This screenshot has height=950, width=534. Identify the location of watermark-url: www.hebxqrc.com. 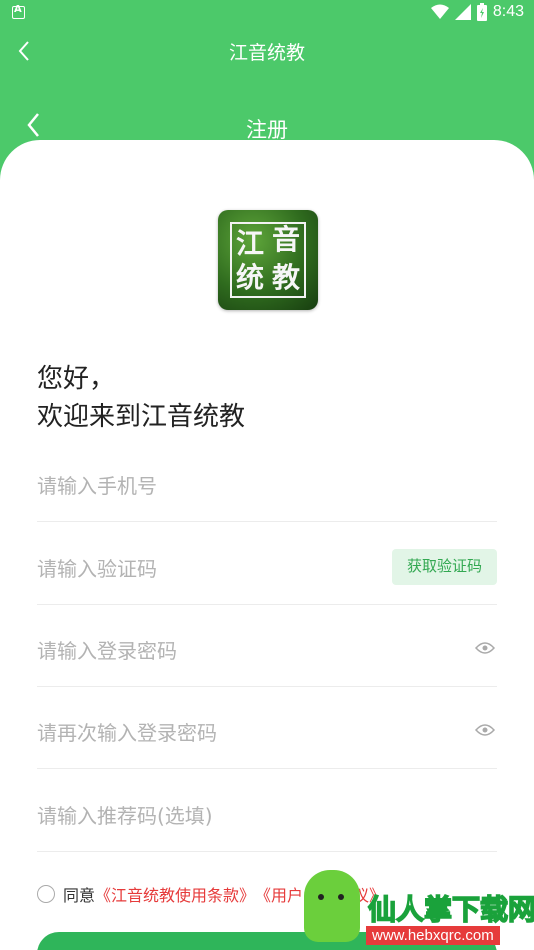
(433, 935).